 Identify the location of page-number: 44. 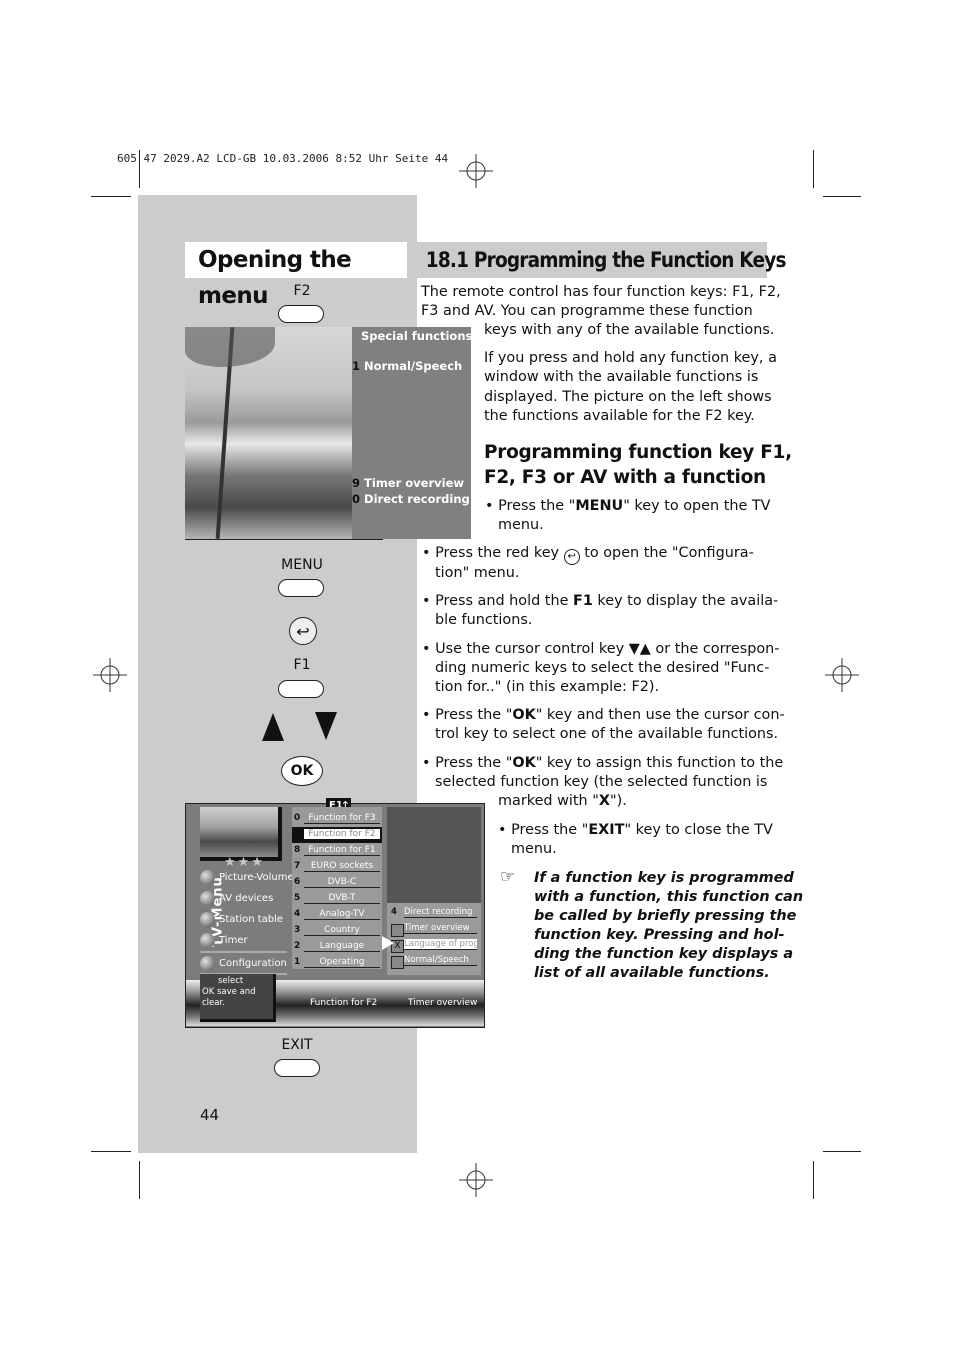
(210, 1115).